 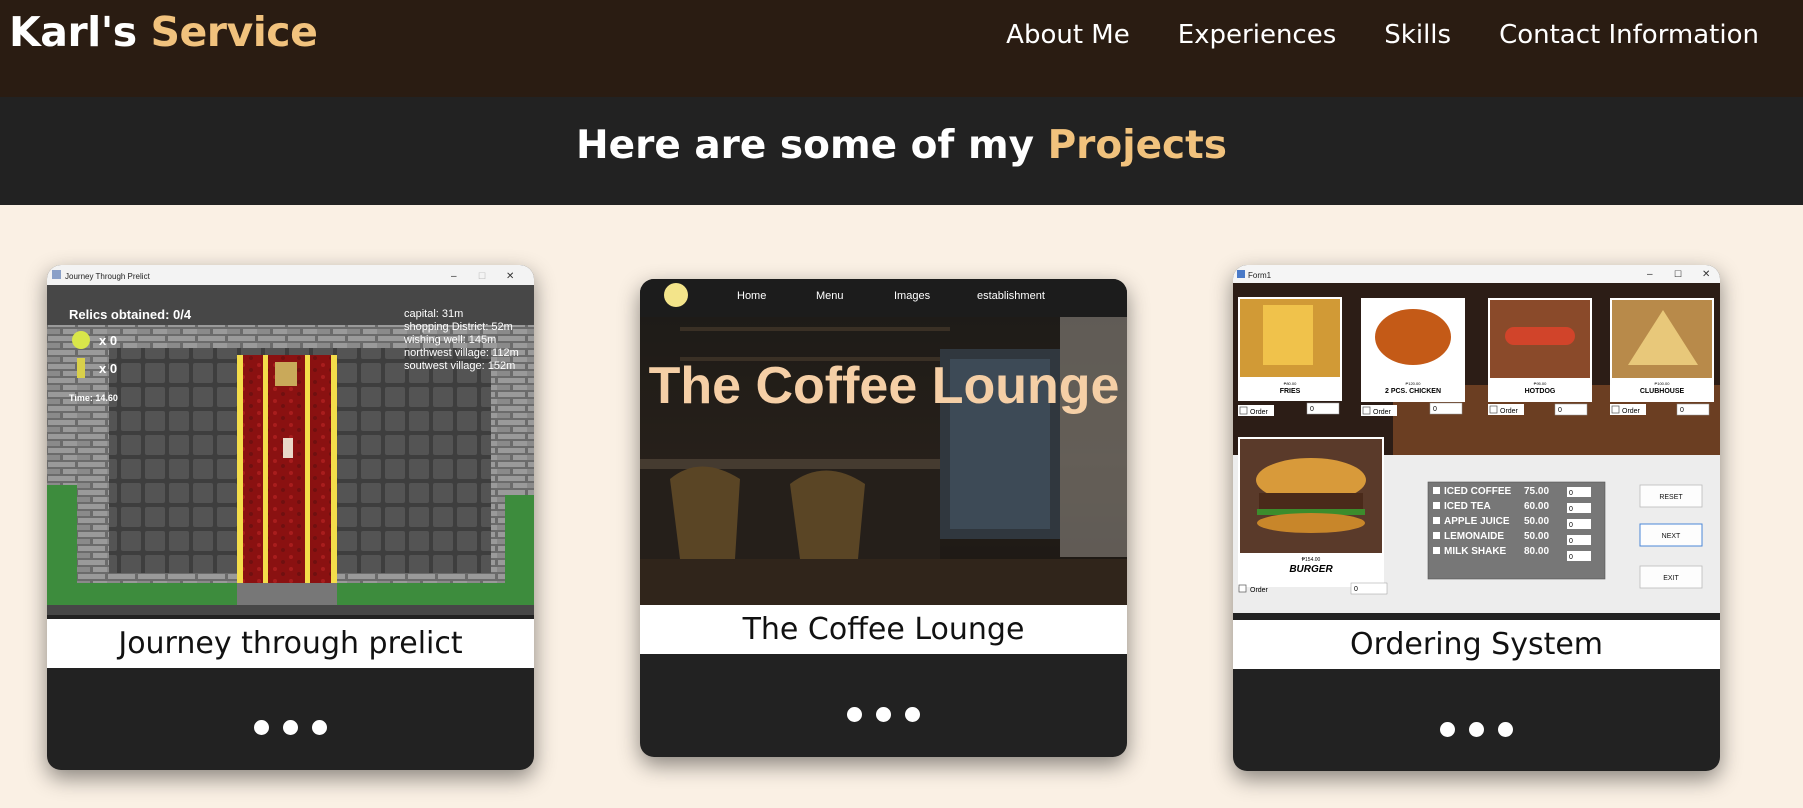 I want to click on item-clubhouse: ₱100.00 CLUBHOUSE, so click(x=1662, y=350).